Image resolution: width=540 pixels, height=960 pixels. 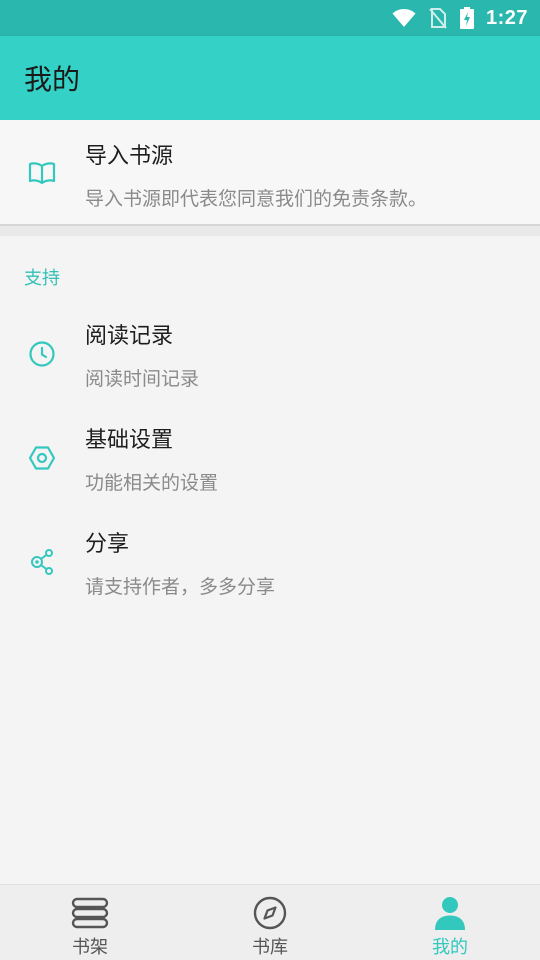 What do you see at coordinates (450, 913) in the screenshot?
I see `person-icon` at bounding box center [450, 913].